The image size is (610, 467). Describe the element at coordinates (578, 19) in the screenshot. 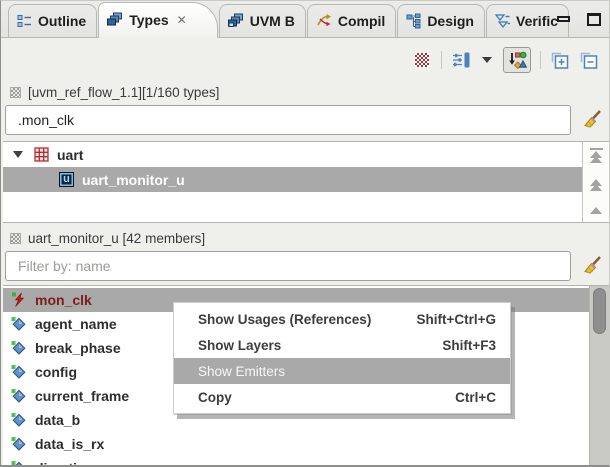

I see `window-controls` at that location.